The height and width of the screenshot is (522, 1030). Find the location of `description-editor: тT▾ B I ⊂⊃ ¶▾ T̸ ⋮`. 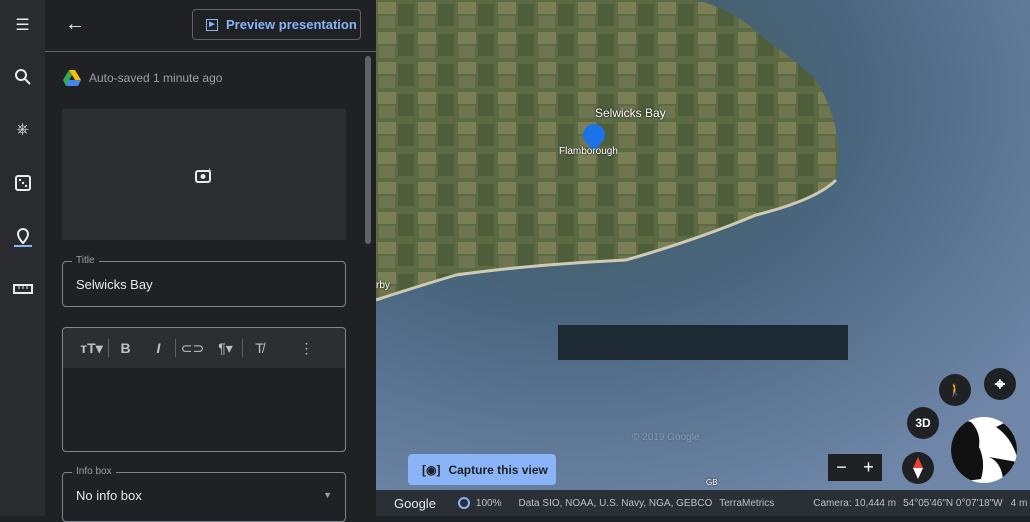

description-editor: тT▾ B I ⊂⊃ ¶▾ T̸ ⋮ is located at coordinates (204, 389).